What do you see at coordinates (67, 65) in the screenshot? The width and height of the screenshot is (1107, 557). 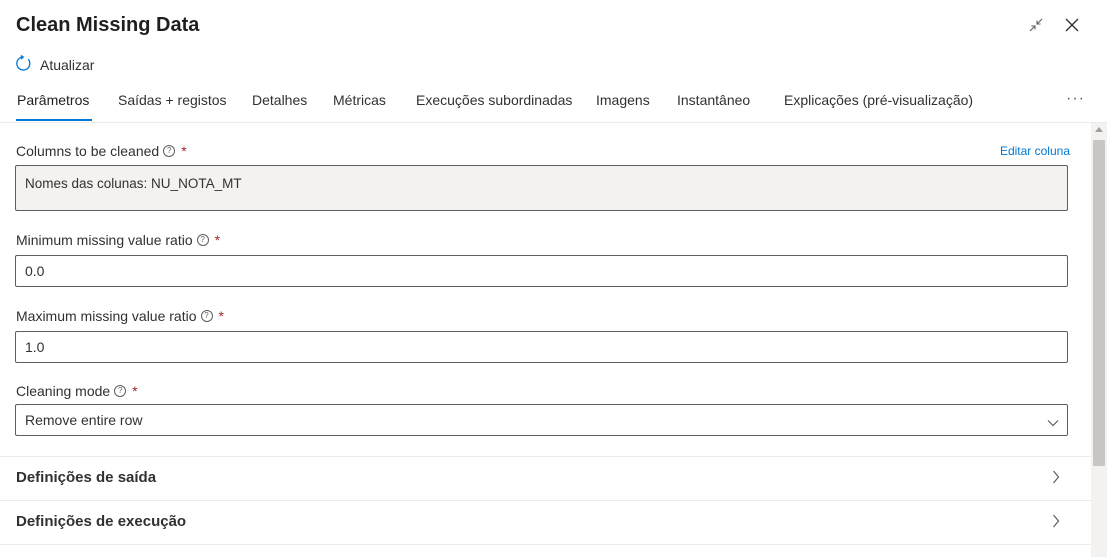 I see `refresh-label: Atualizar` at bounding box center [67, 65].